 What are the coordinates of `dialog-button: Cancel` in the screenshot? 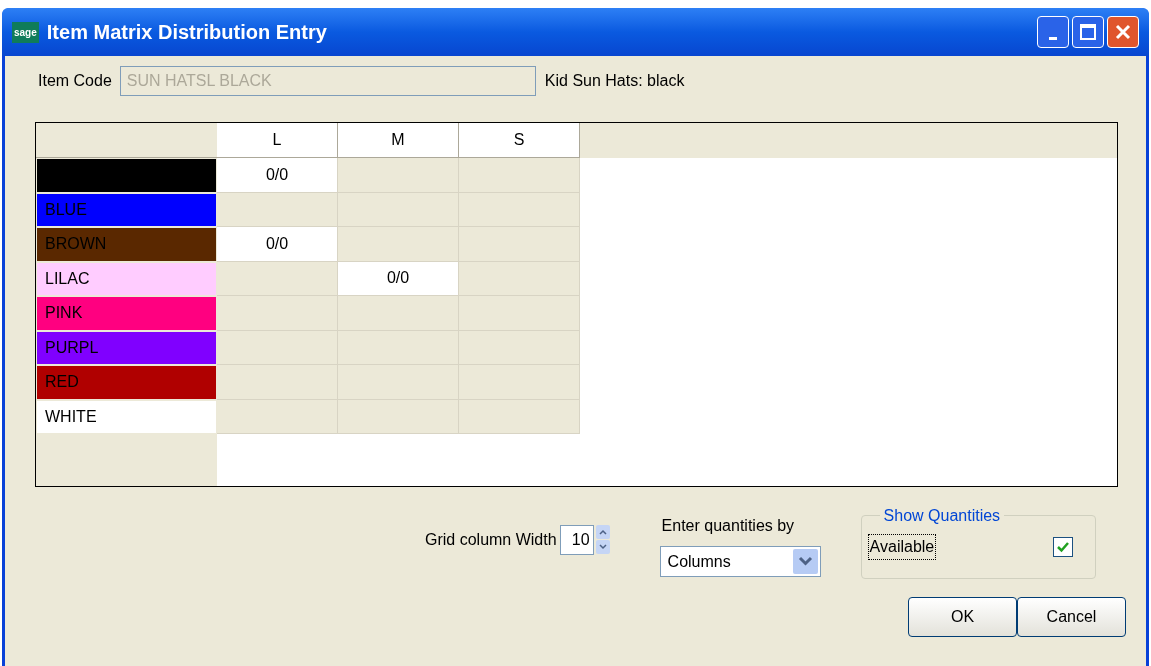 It's located at (1071, 617).